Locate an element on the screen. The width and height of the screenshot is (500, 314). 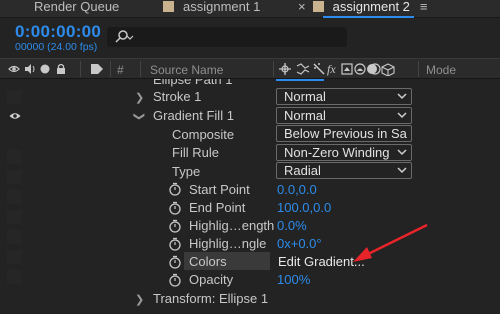
gradient-fill-label: Gradient Fill 1 is located at coordinates (193, 115).